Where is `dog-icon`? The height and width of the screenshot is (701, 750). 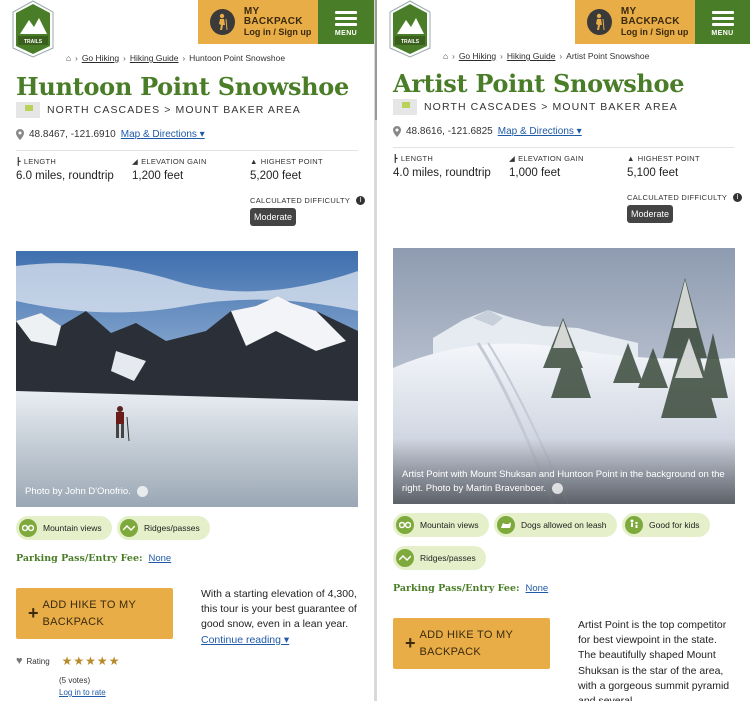 dog-icon is located at coordinates (506, 525).